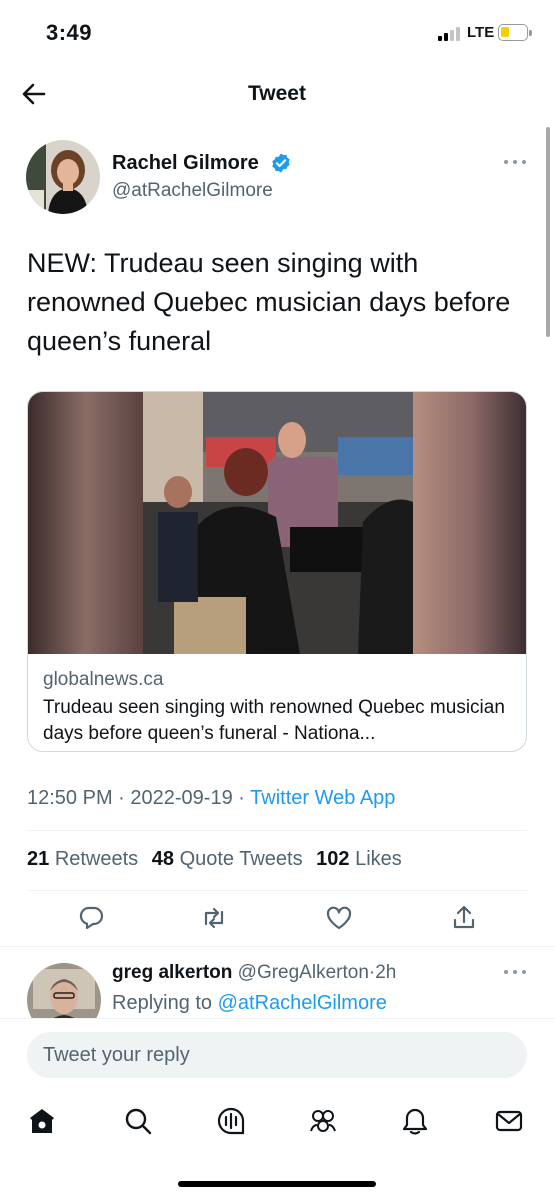 Image resolution: width=554 pixels, height=1200 pixels. I want to click on spaces-icon, so click(231, 1121).